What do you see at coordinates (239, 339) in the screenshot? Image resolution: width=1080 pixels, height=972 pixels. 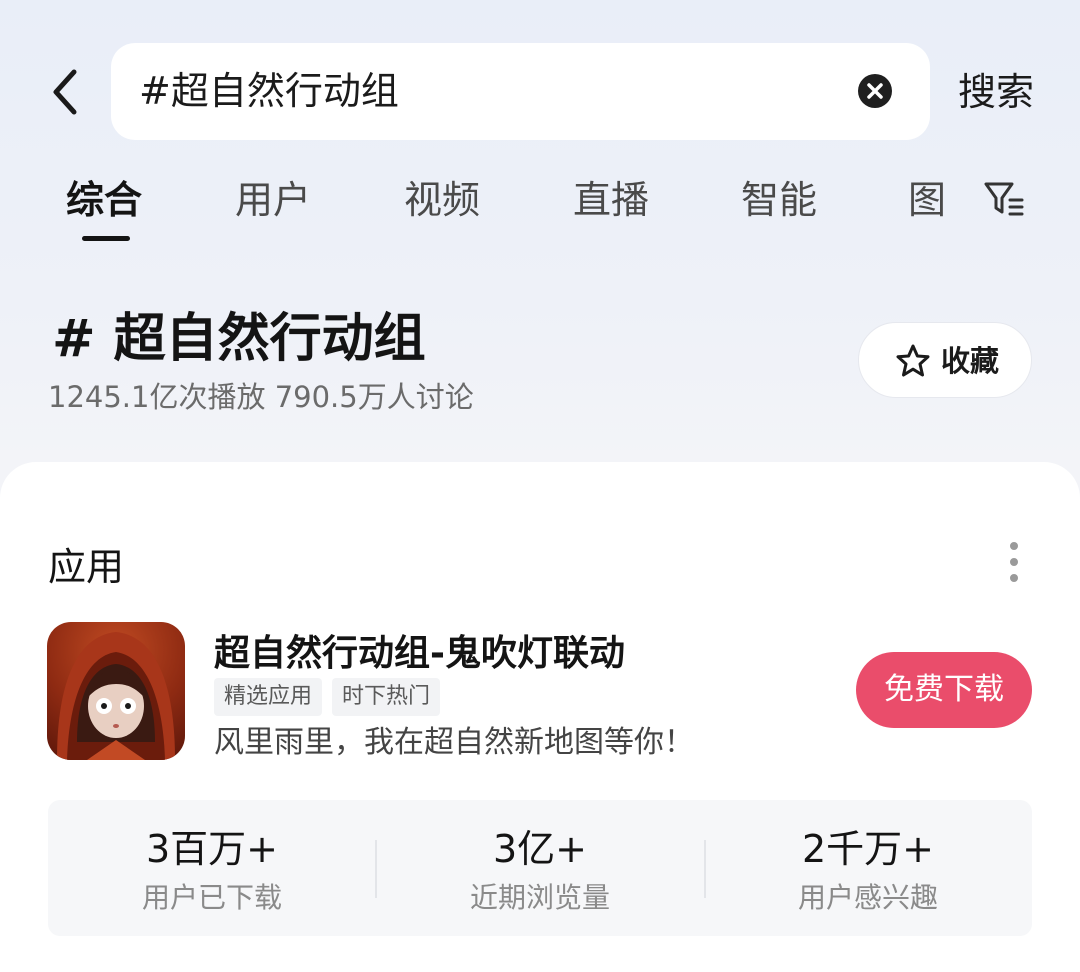 I see `topic-title: # 超自然行动组` at bounding box center [239, 339].